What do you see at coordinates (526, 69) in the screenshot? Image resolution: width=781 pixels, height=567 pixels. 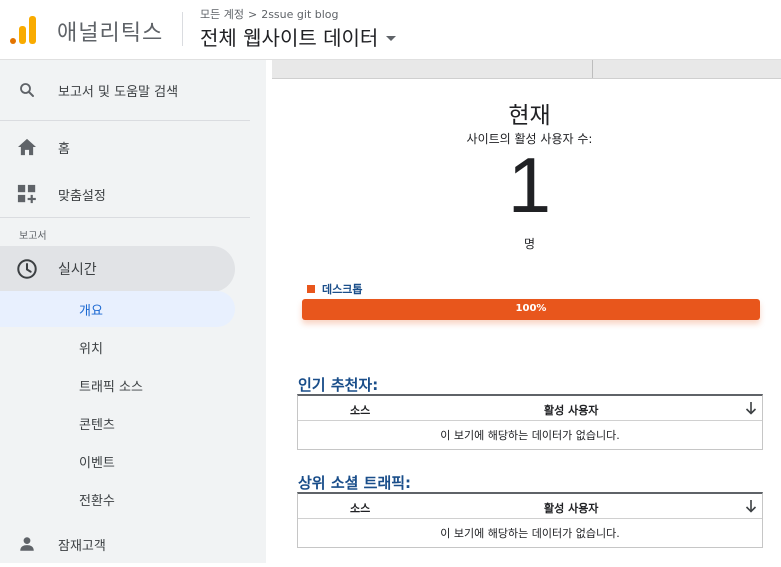 I see `report-tabs-strip` at bounding box center [526, 69].